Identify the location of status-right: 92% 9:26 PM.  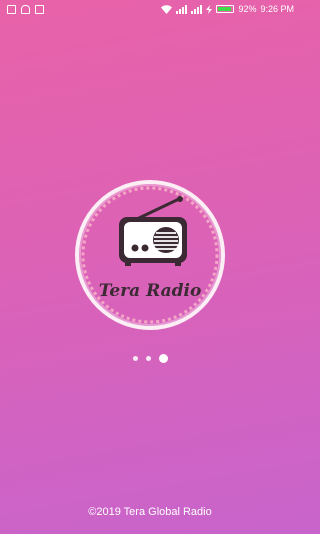
(227, 9).